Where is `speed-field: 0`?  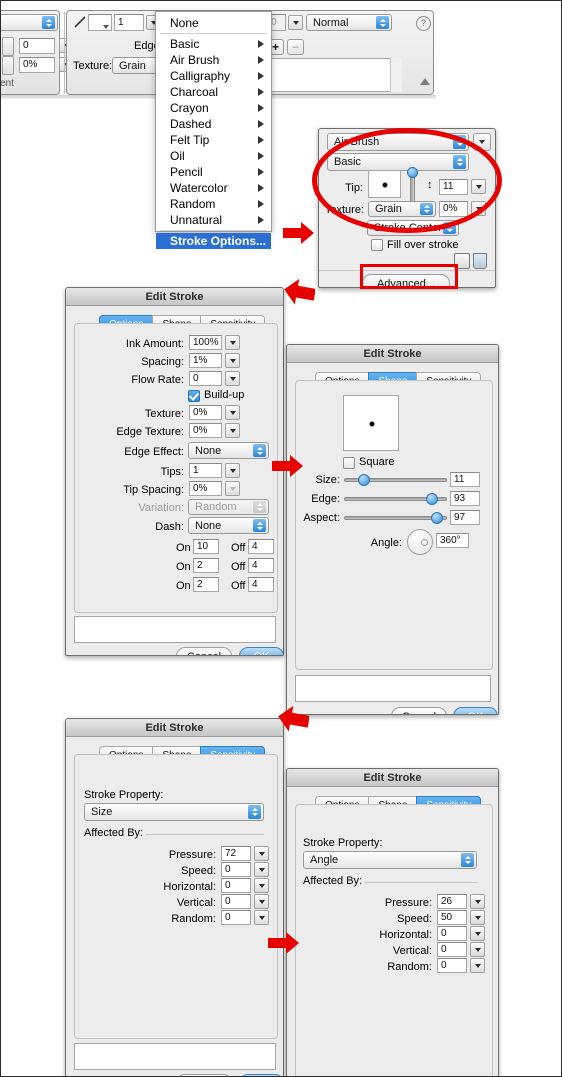 speed-field: 0 is located at coordinates (236, 869).